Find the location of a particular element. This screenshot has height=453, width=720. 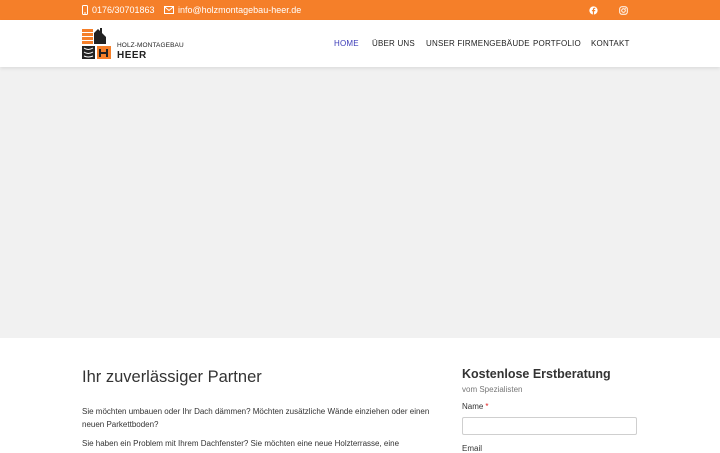

nav-item-ueber-uns: ÜBER UNS is located at coordinates (393, 43).